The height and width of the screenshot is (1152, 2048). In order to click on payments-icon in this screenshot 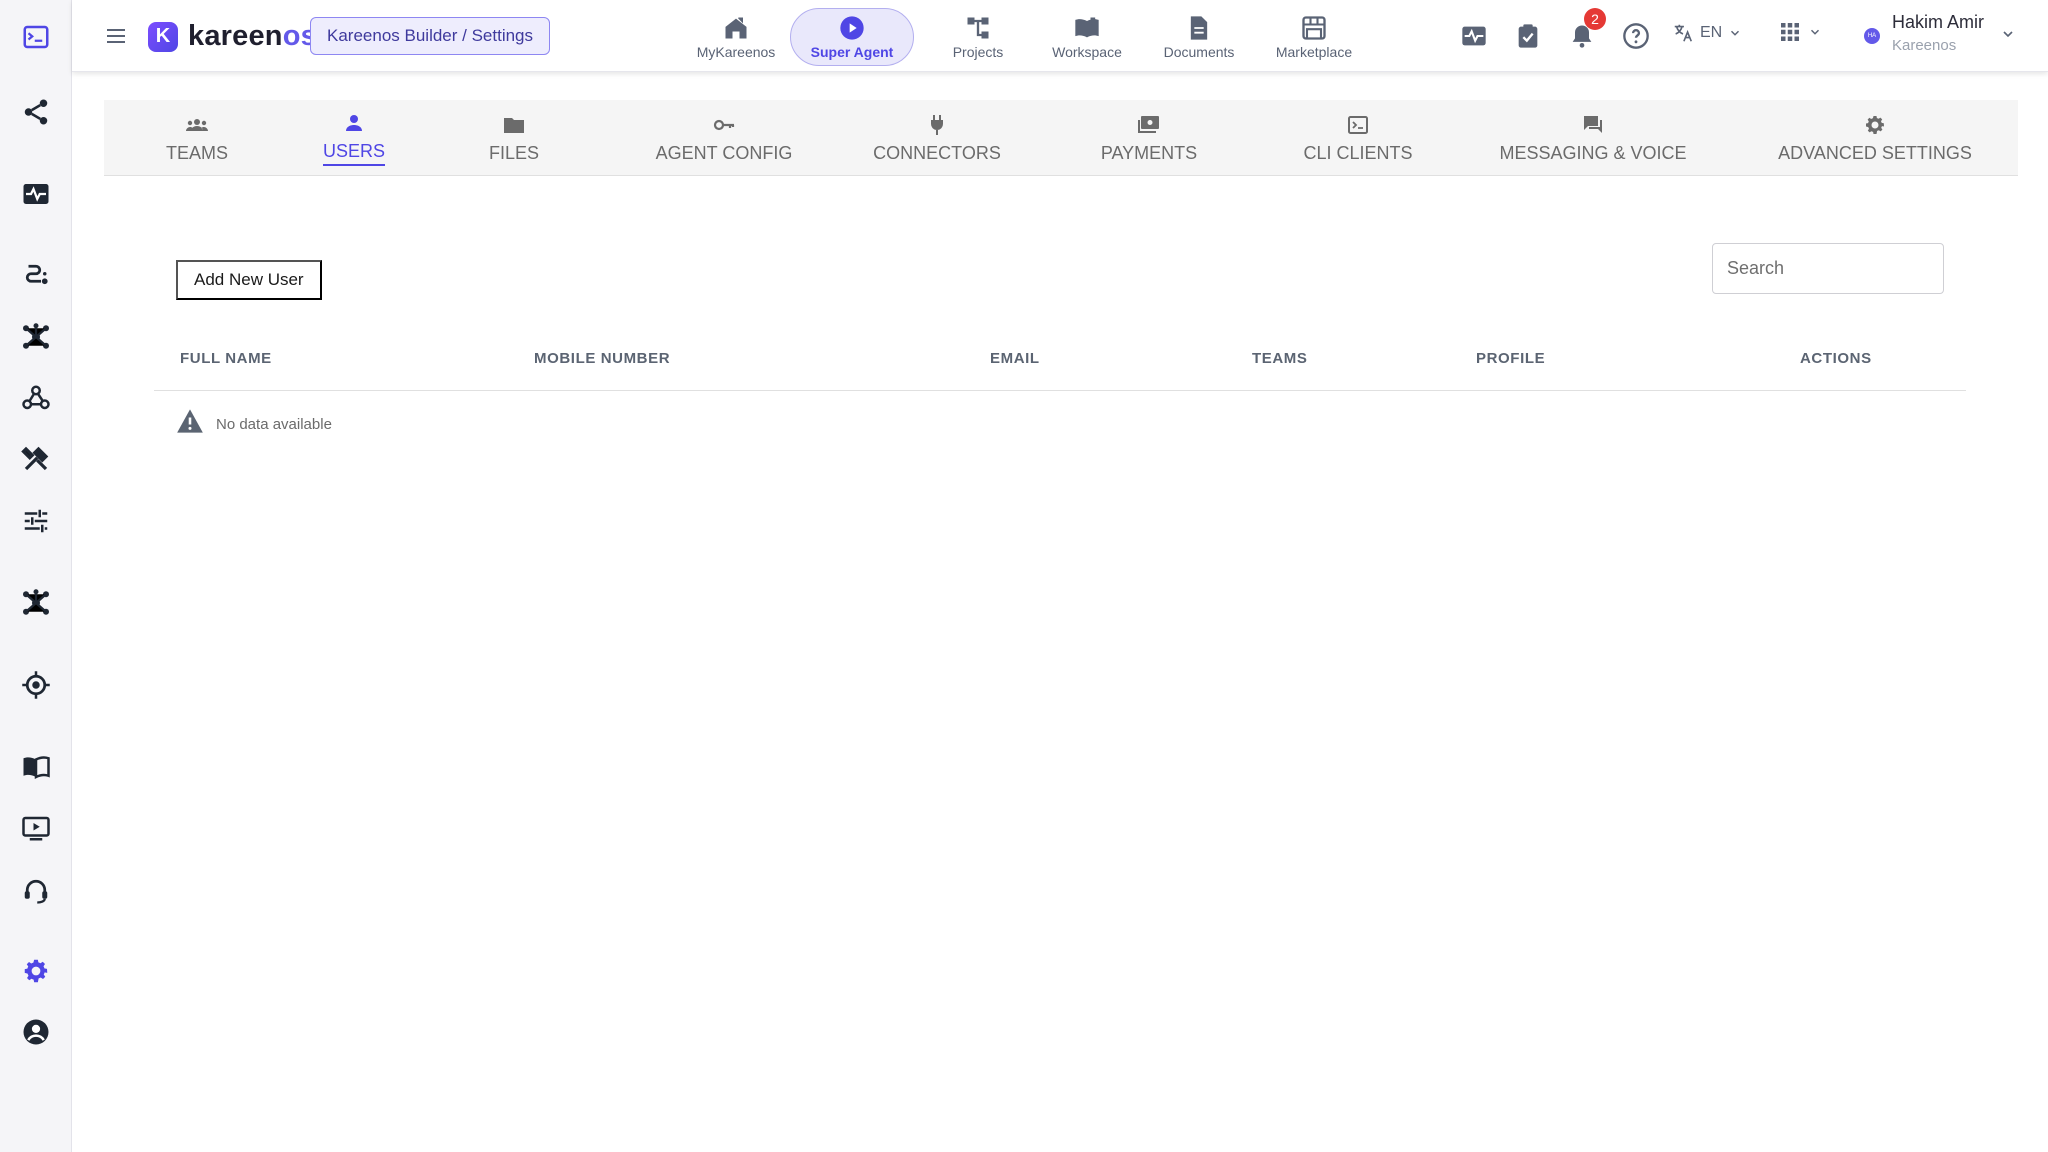, I will do `click(1148, 124)`.